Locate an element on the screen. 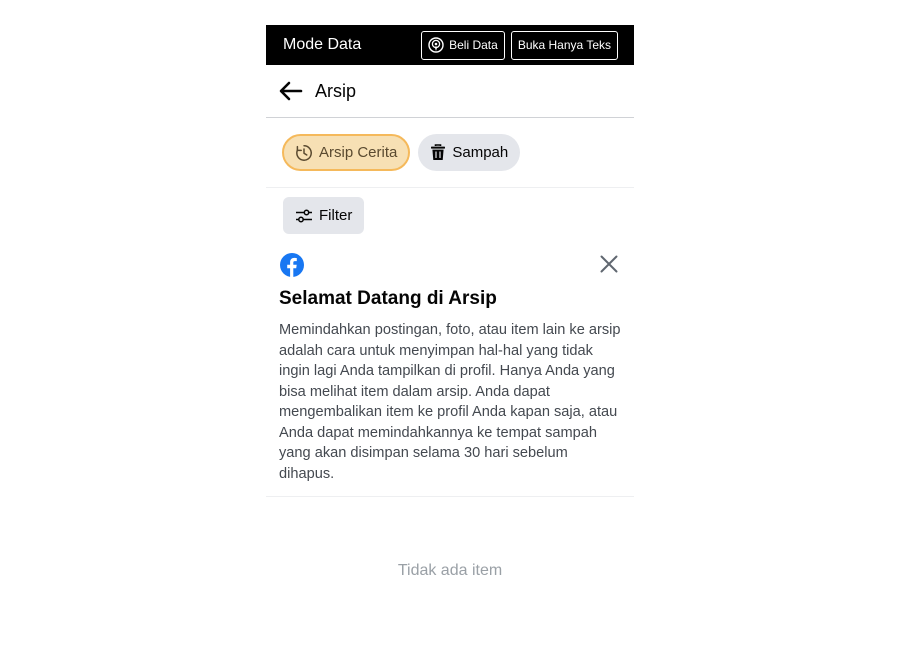 The height and width of the screenshot is (653, 900). archive-tabs: Arsip Cerita Sampah is located at coordinates (450, 153).